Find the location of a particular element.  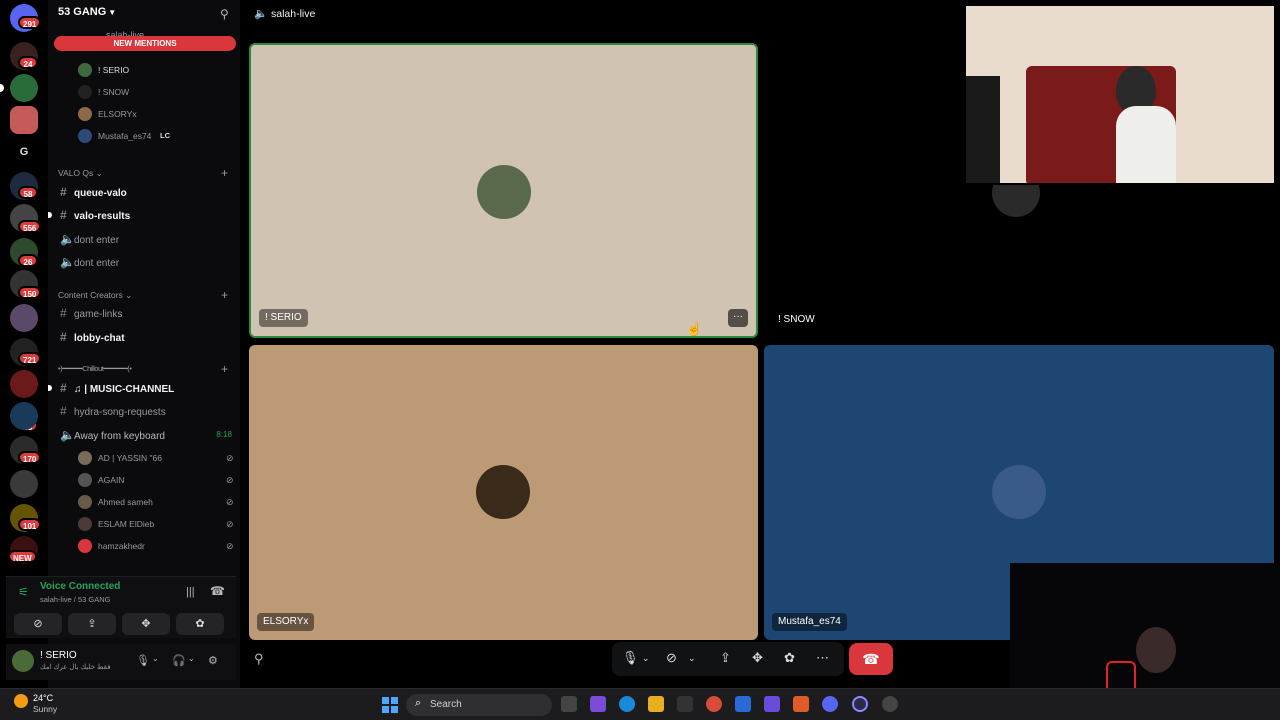

weather-condition: Sunny is located at coordinates (45, 709).